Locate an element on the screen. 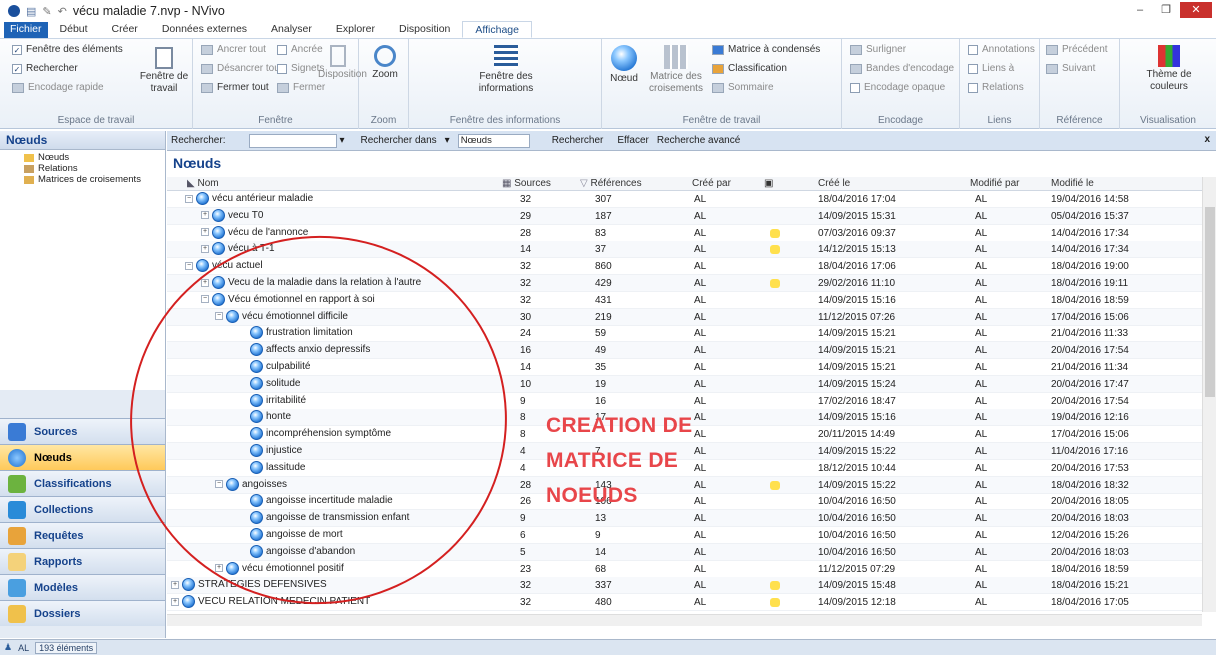 This screenshot has height=655, width=1216. node-name-cell: + vécu de l'annonce is located at coordinates (254, 232).